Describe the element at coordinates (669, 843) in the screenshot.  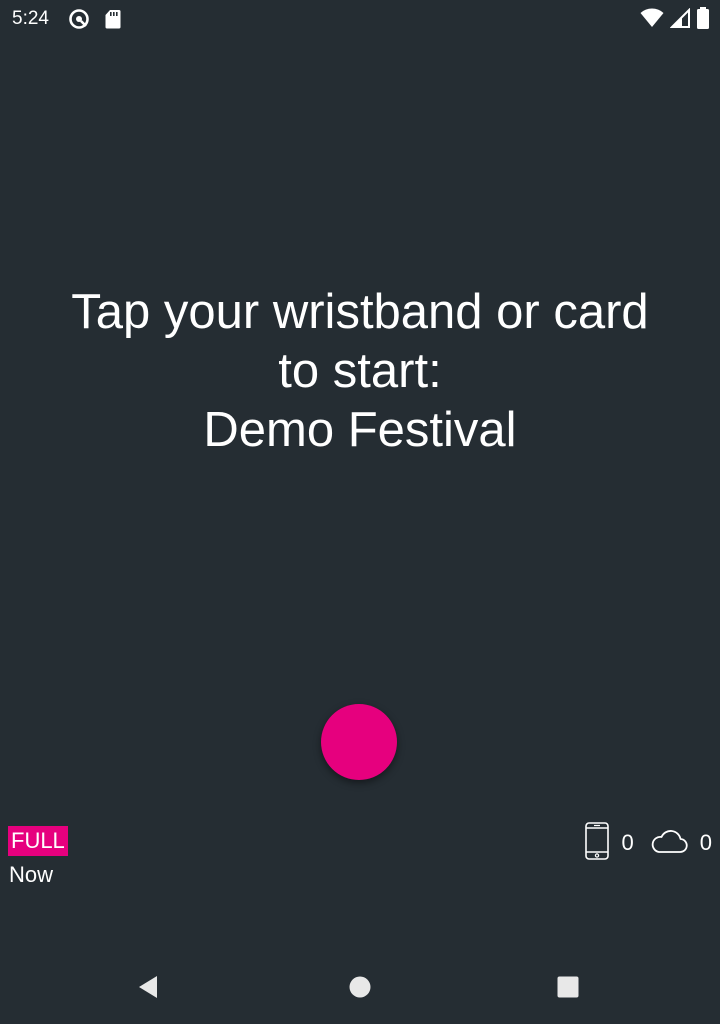
I see `cloud-icon` at that location.